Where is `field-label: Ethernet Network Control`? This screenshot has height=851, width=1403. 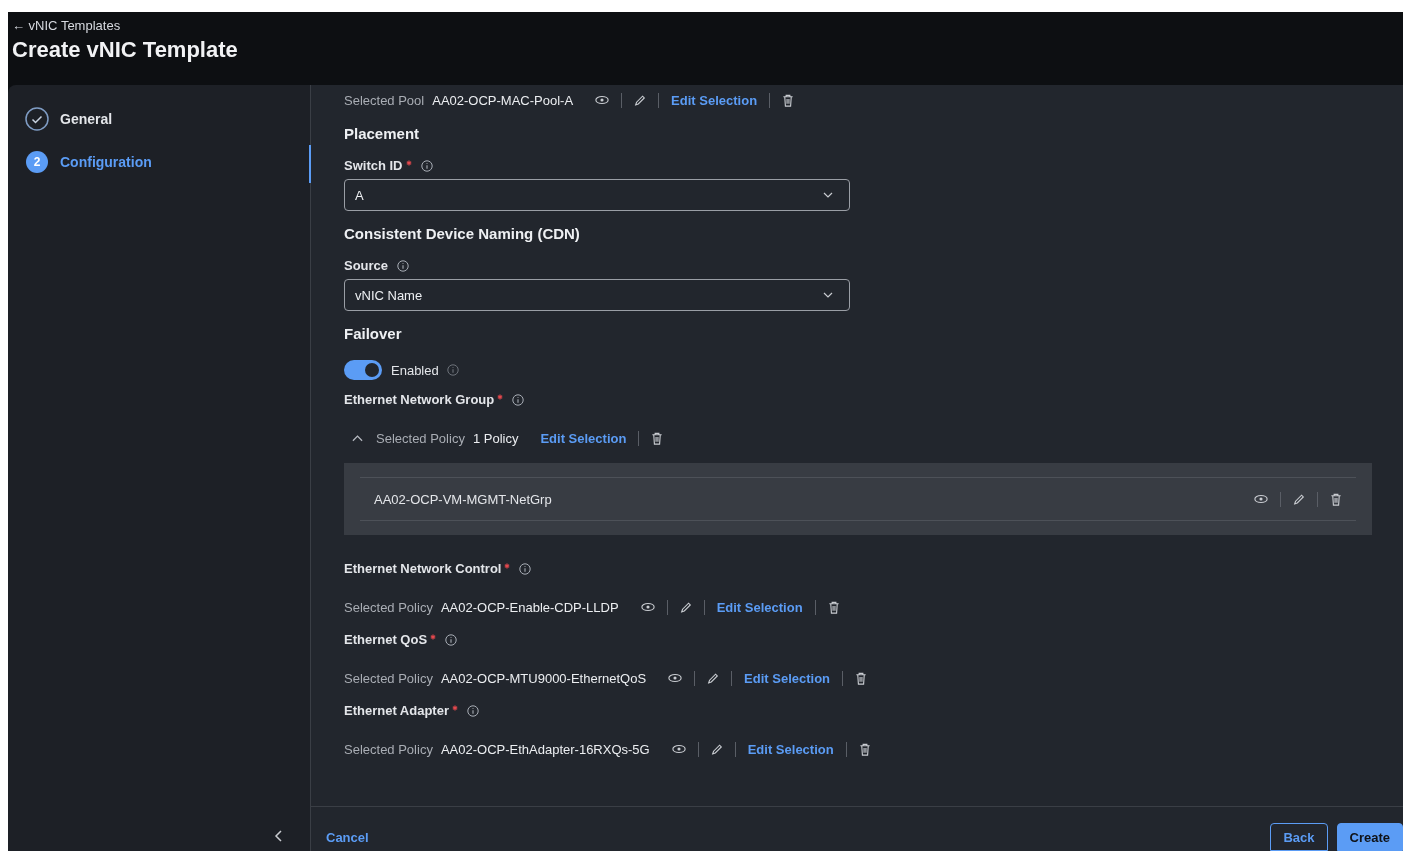
field-label: Ethernet Network Control is located at coordinates (423, 568).